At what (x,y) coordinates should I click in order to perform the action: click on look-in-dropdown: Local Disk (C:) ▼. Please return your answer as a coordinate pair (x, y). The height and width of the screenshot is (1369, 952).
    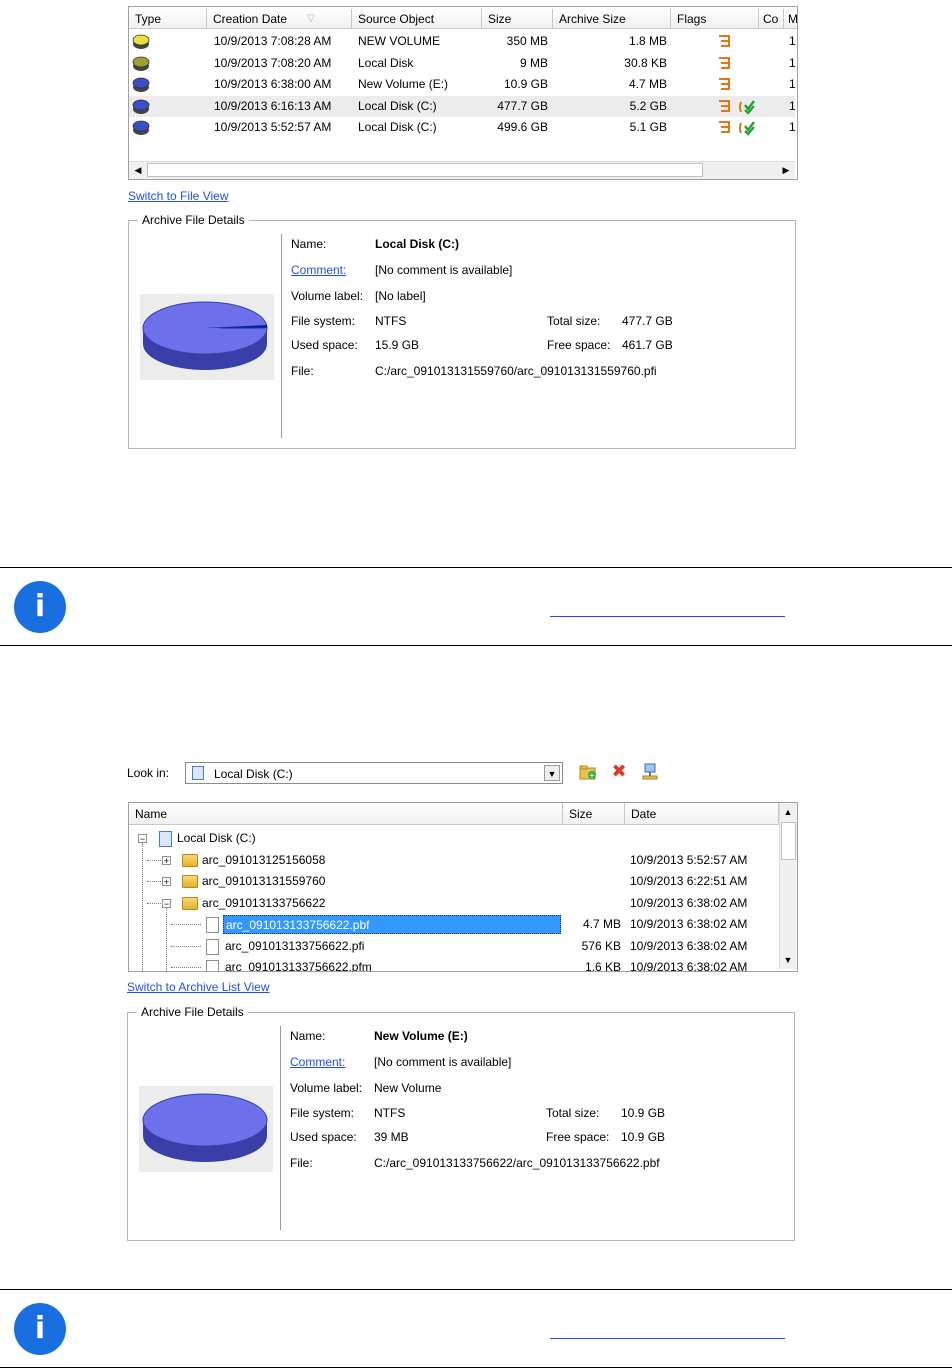
    Looking at the image, I should click on (374, 773).